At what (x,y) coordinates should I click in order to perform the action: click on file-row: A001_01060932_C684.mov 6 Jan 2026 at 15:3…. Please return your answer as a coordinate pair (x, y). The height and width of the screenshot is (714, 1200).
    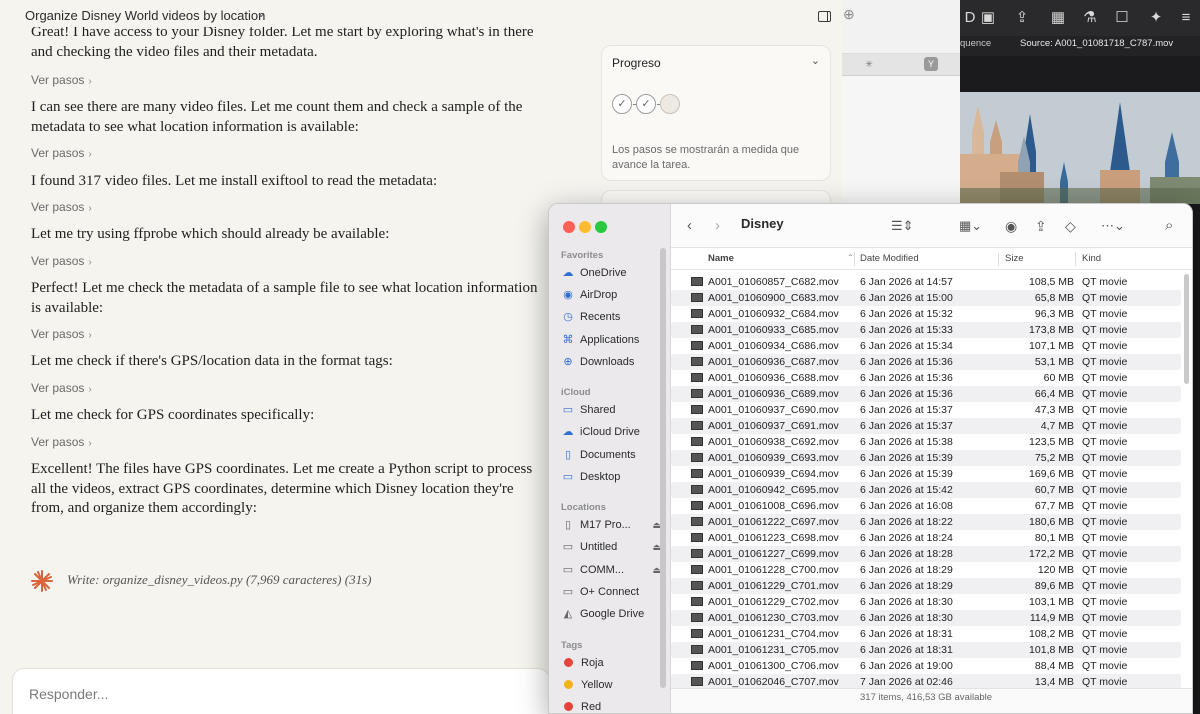
    Looking at the image, I should click on (926, 314).